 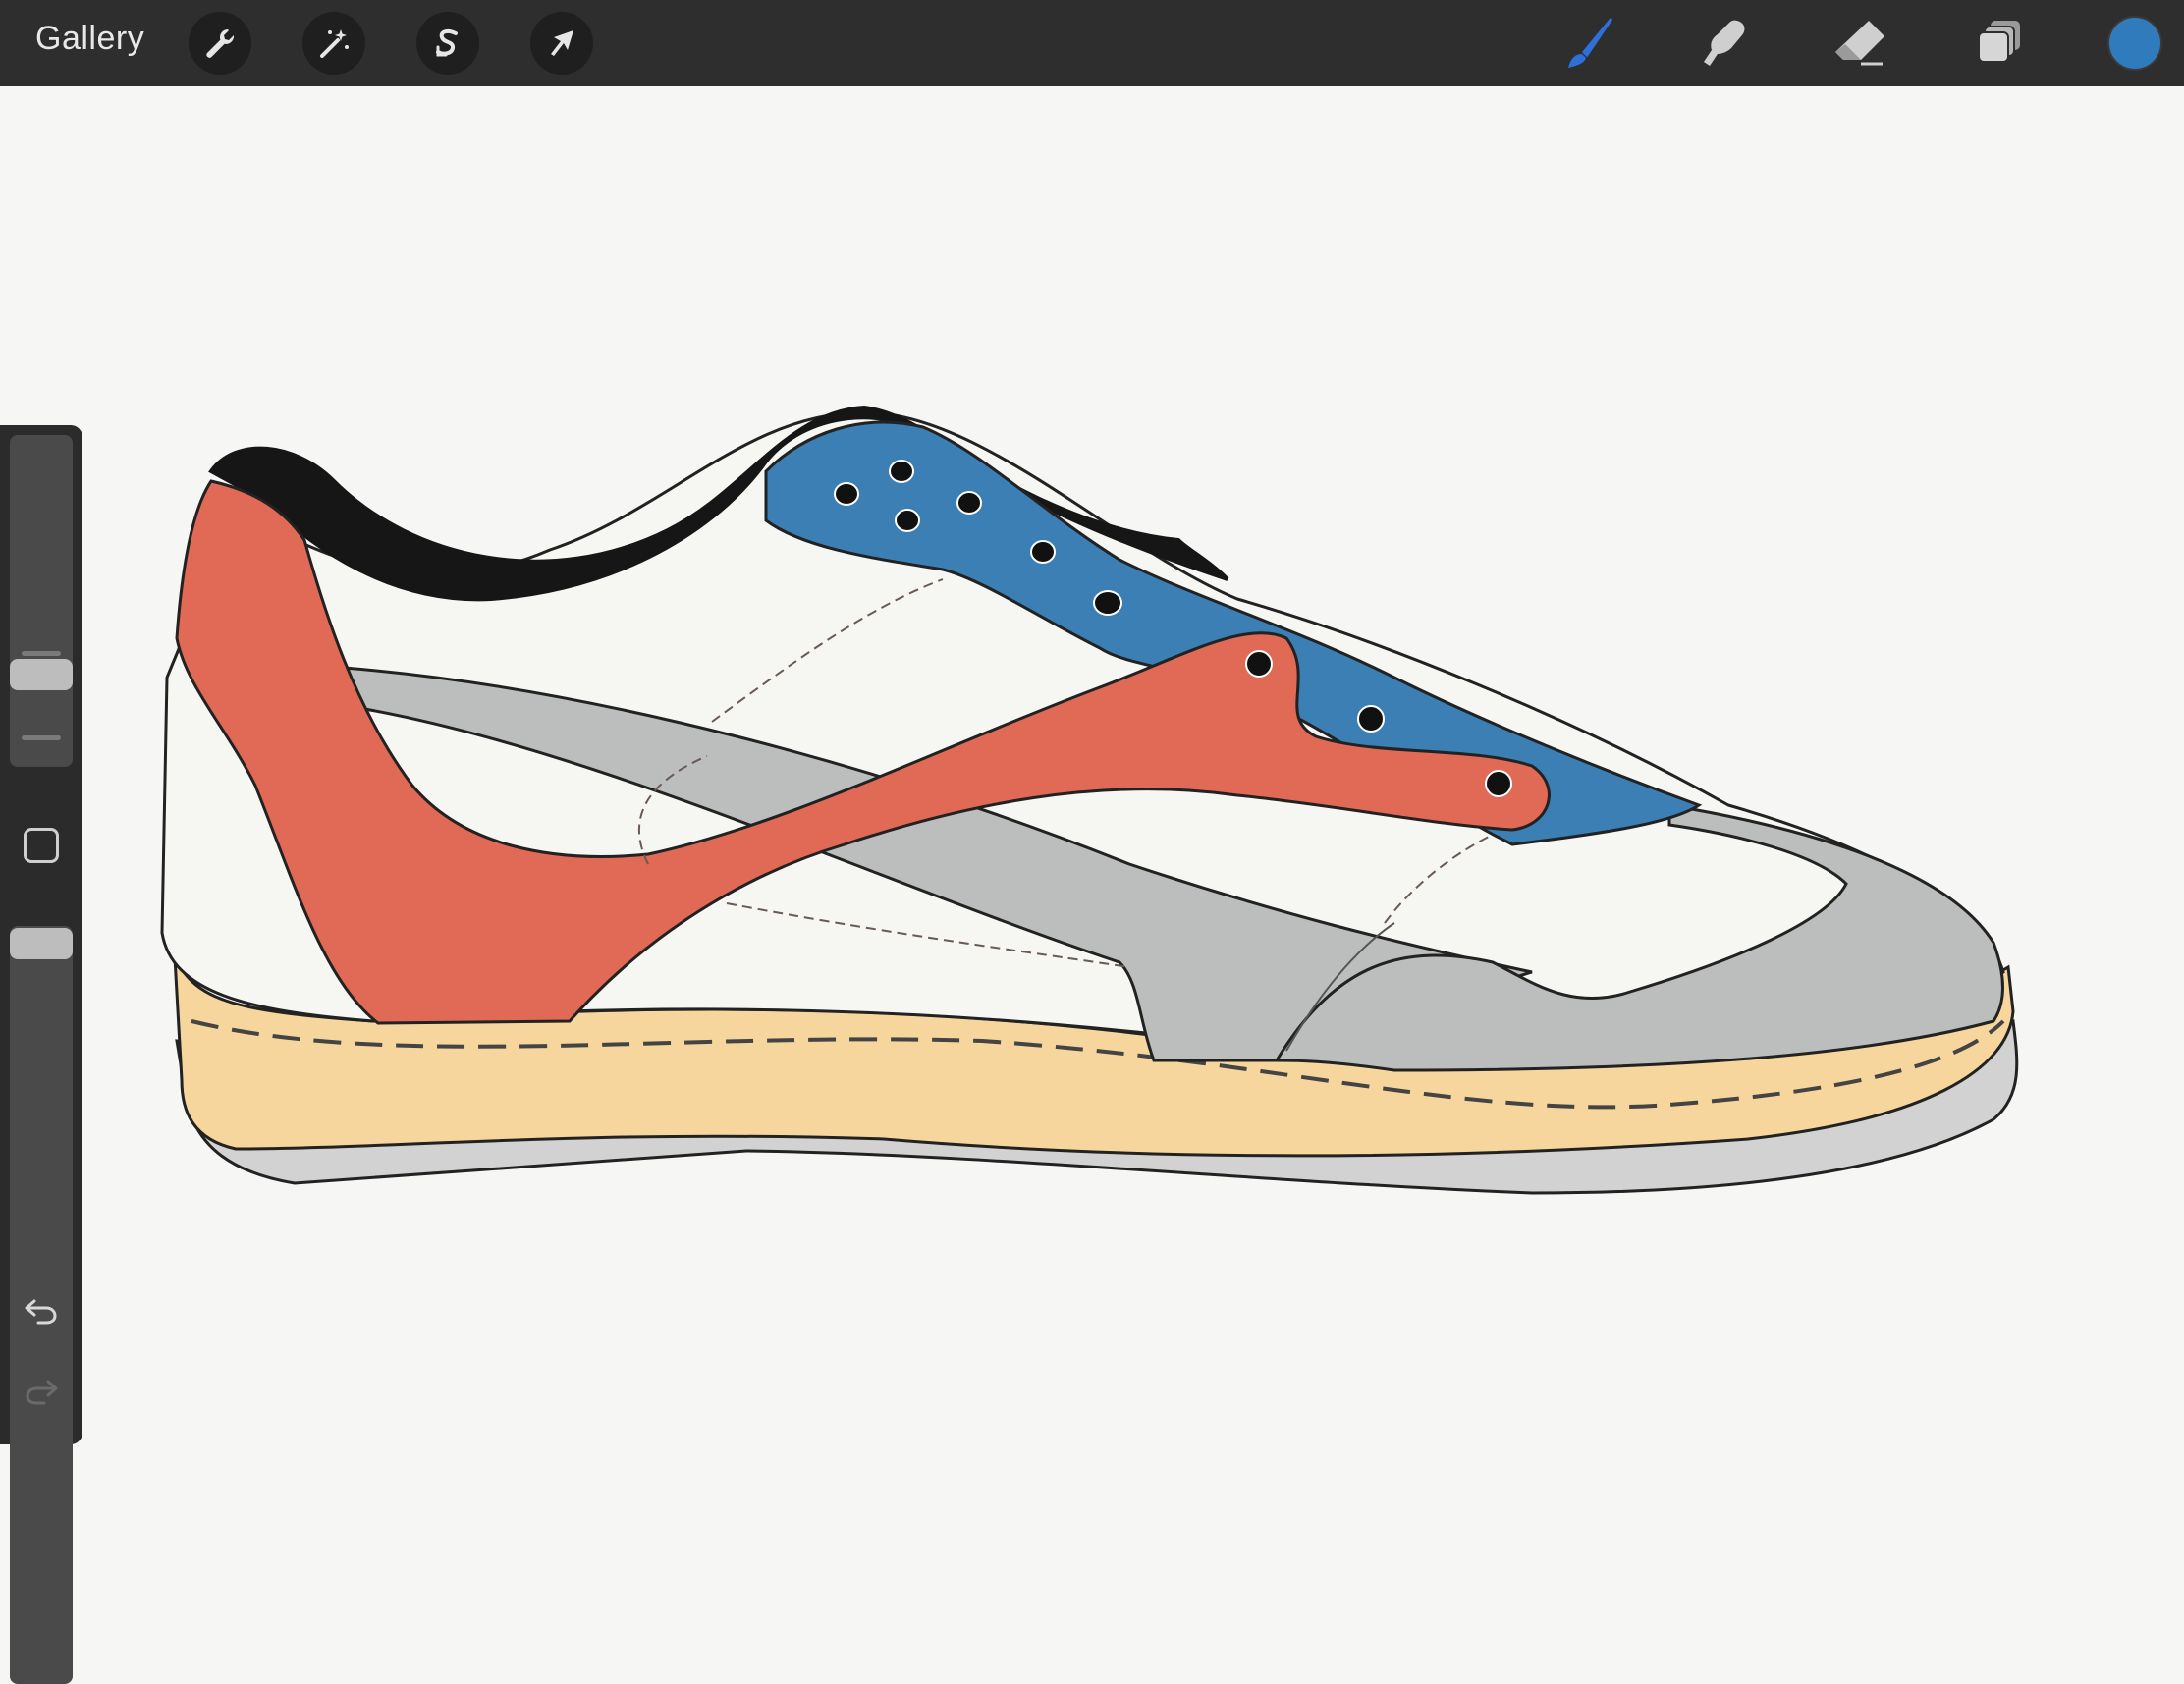 I want to click on gallery-button: Gallery, so click(x=89, y=39).